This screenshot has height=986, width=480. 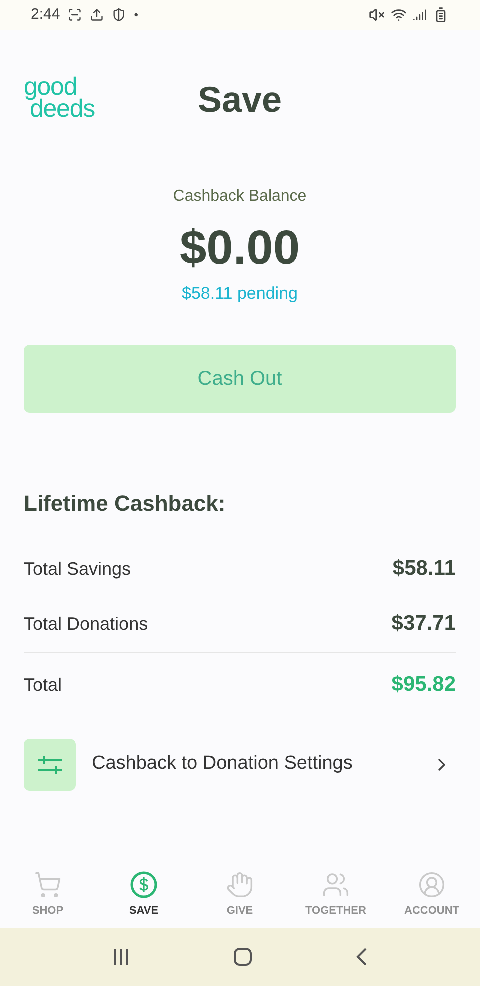 What do you see at coordinates (240, 884) in the screenshot?
I see `hand-icon` at bounding box center [240, 884].